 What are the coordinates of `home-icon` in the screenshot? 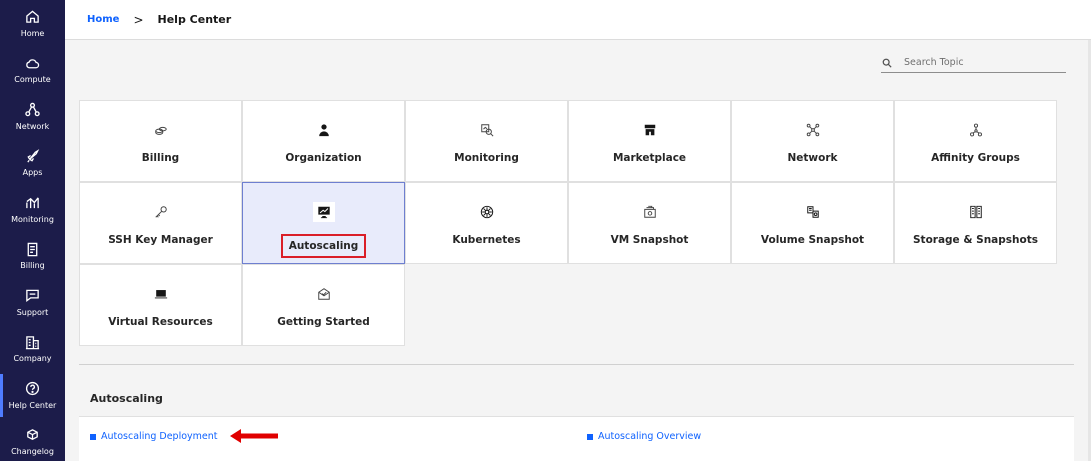 It's located at (33, 17).